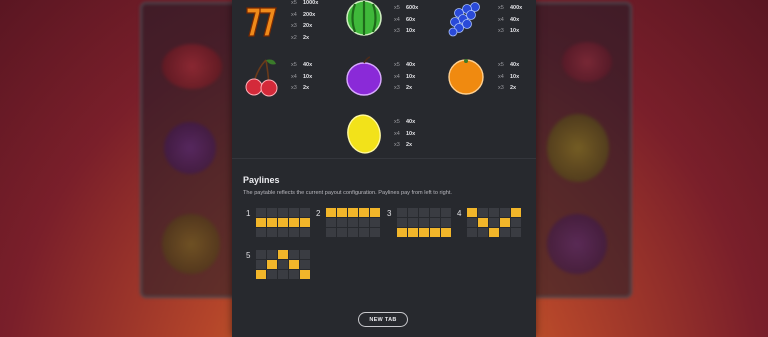 This screenshot has width=768, height=337. What do you see at coordinates (406, 19) in the screenshot?
I see `watermelon-paytable: x5 600x x4 60x x3 10x` at bounding box center [406, 19].